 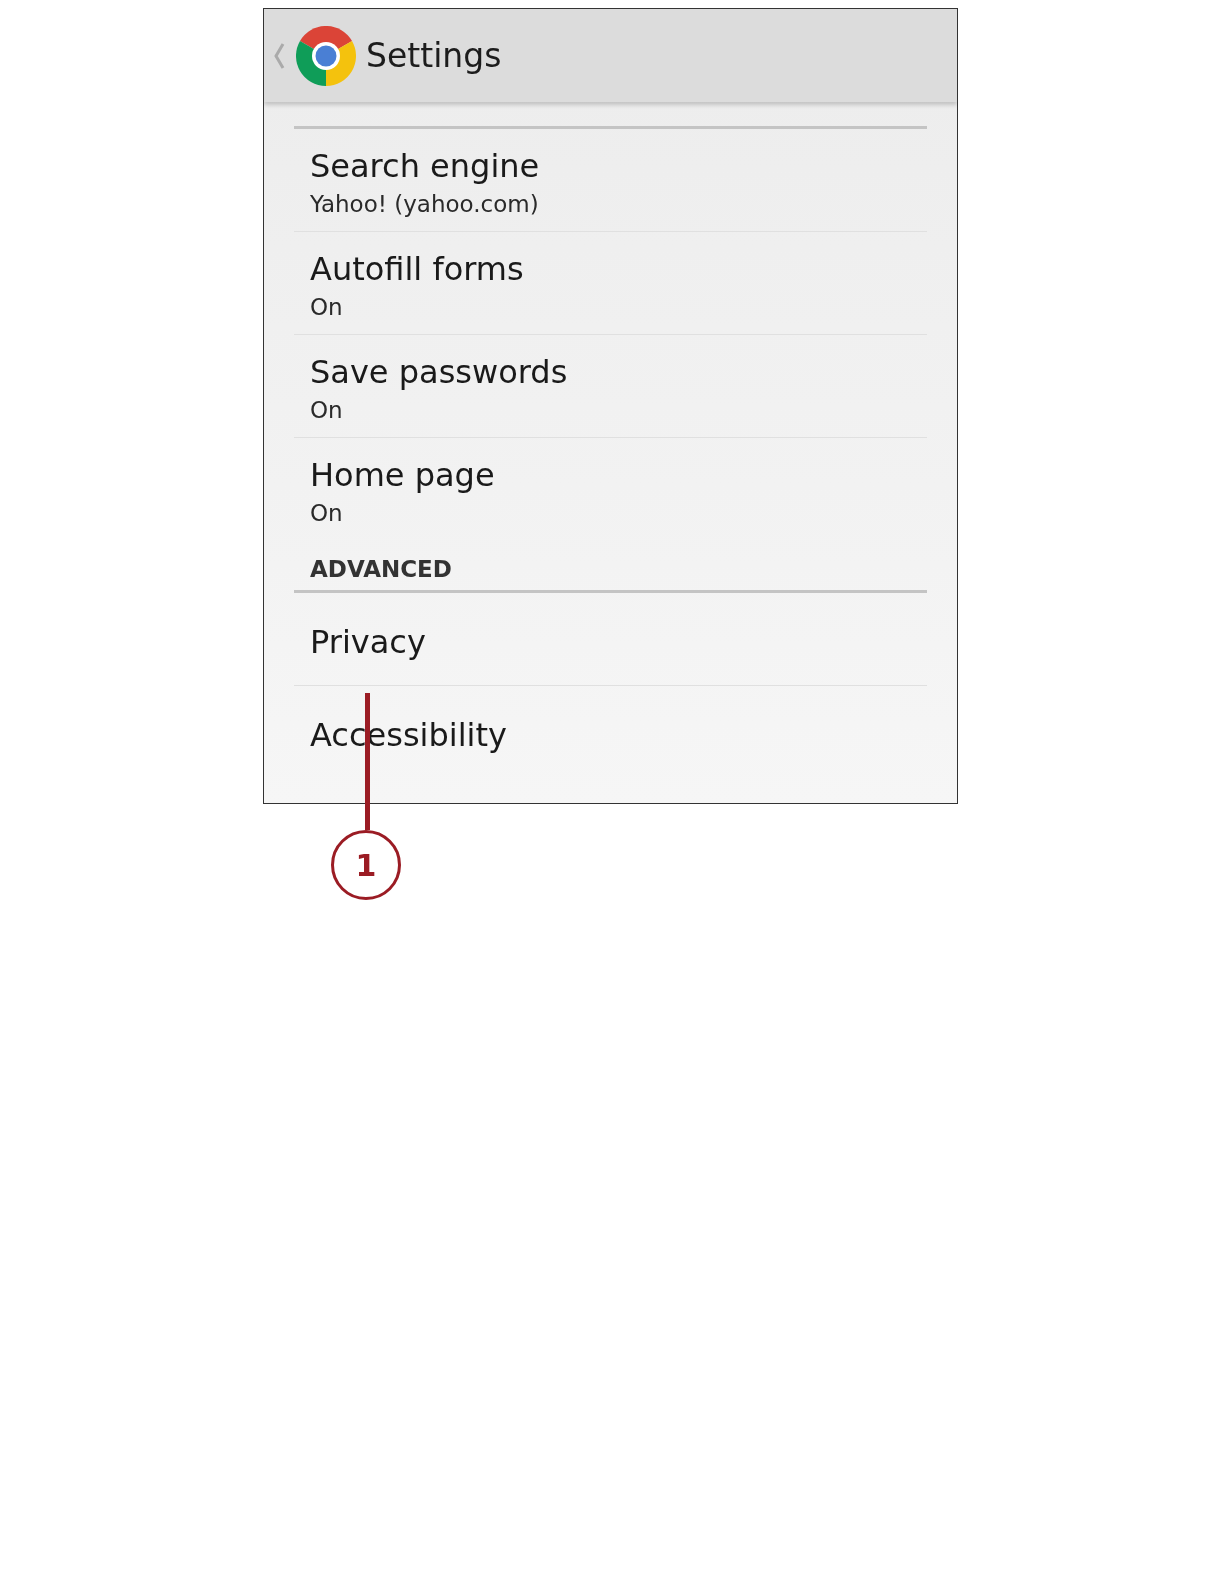 I want to click on settings-item: Search engine Yahoo! (yahoo.com), so click(x=610, y=180).